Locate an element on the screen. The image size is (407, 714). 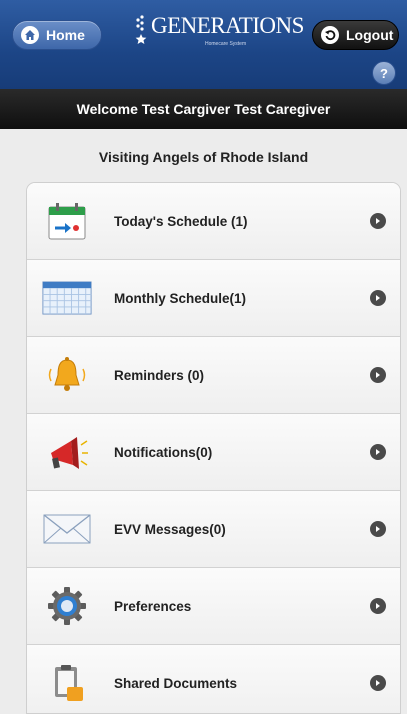
menu-item-label: Today's Schedule (1) is located at coordinates (181, 221).